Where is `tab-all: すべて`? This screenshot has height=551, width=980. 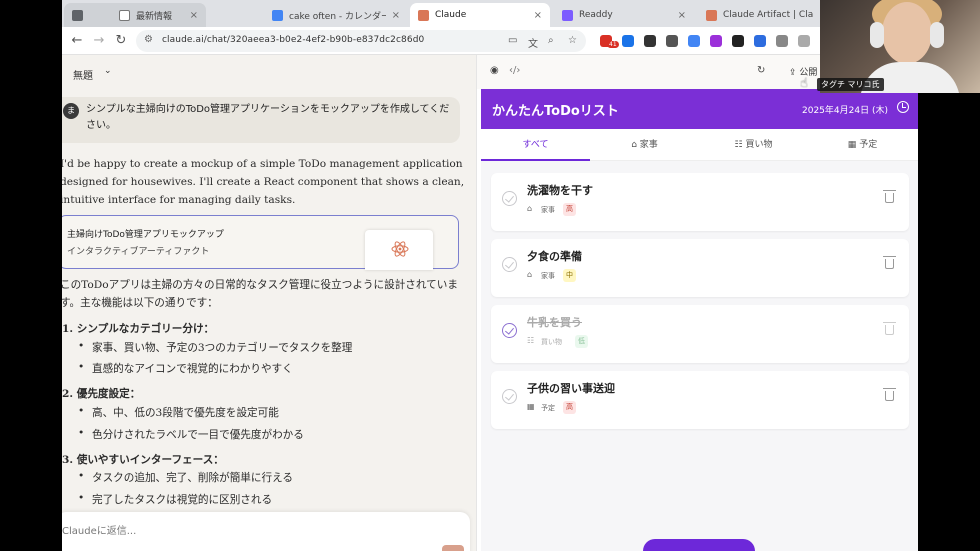 tab-all: すべて is located at coordinates (535, 145).